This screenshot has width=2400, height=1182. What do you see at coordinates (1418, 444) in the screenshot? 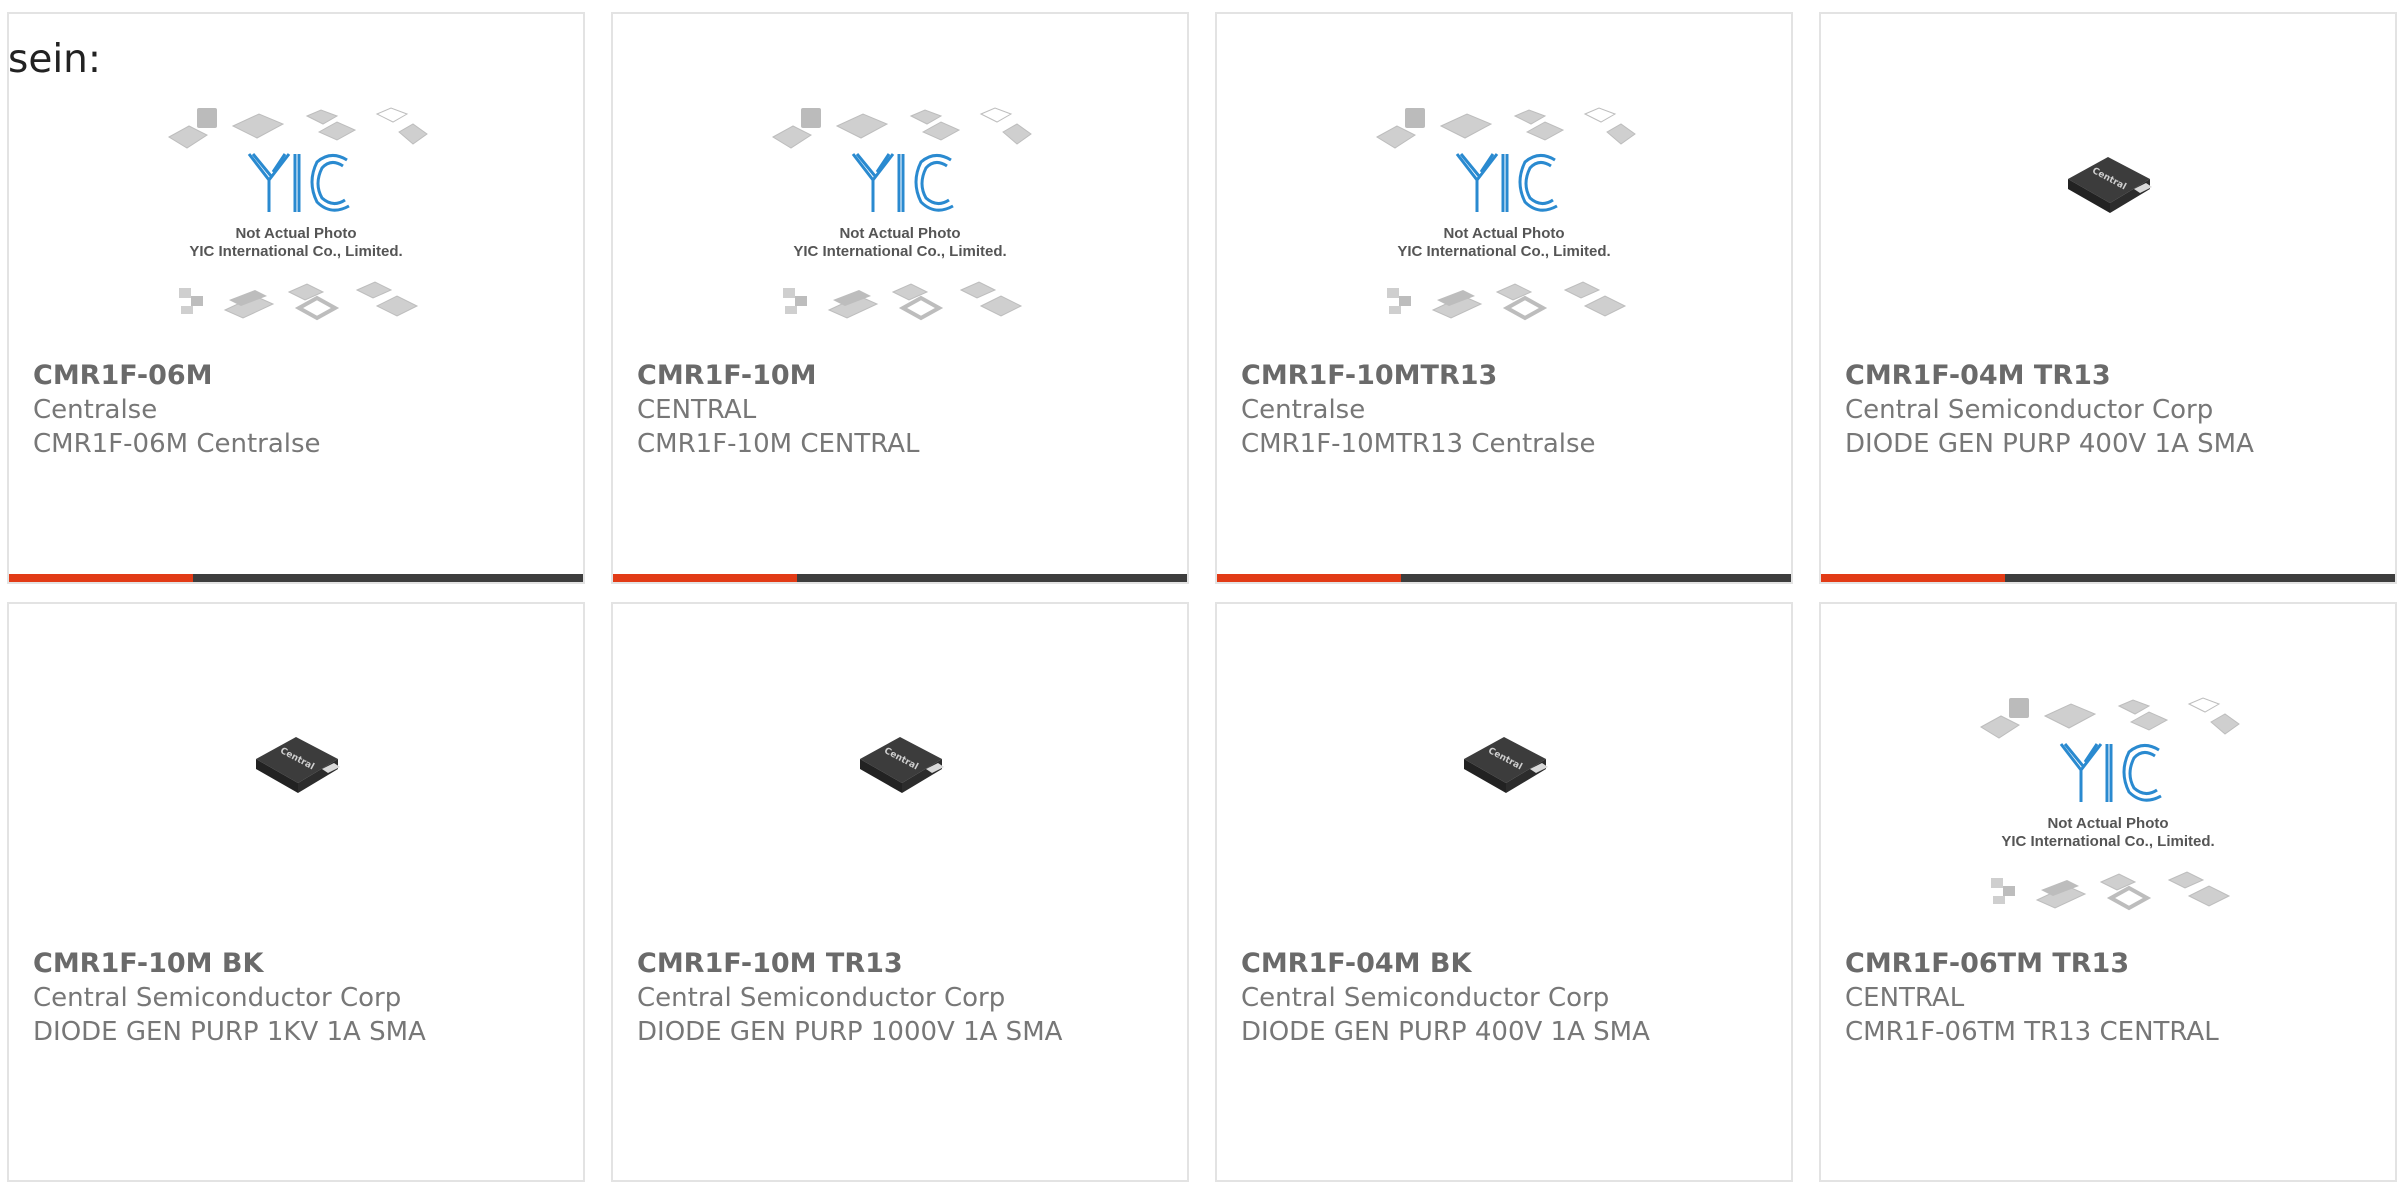
I see `product-description: CMR1F-10MTR13 Centralse` at bounding box center [1418, 444].